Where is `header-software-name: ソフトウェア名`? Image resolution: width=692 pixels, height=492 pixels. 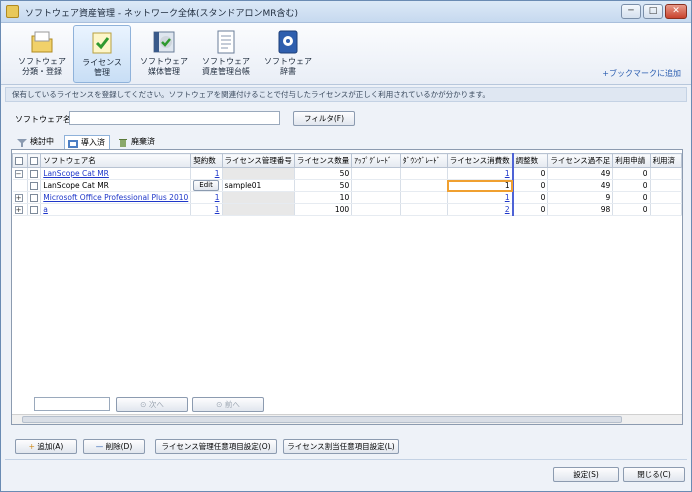
header-software-name: ソフトウェア名 is located at coordinates (116, 160).